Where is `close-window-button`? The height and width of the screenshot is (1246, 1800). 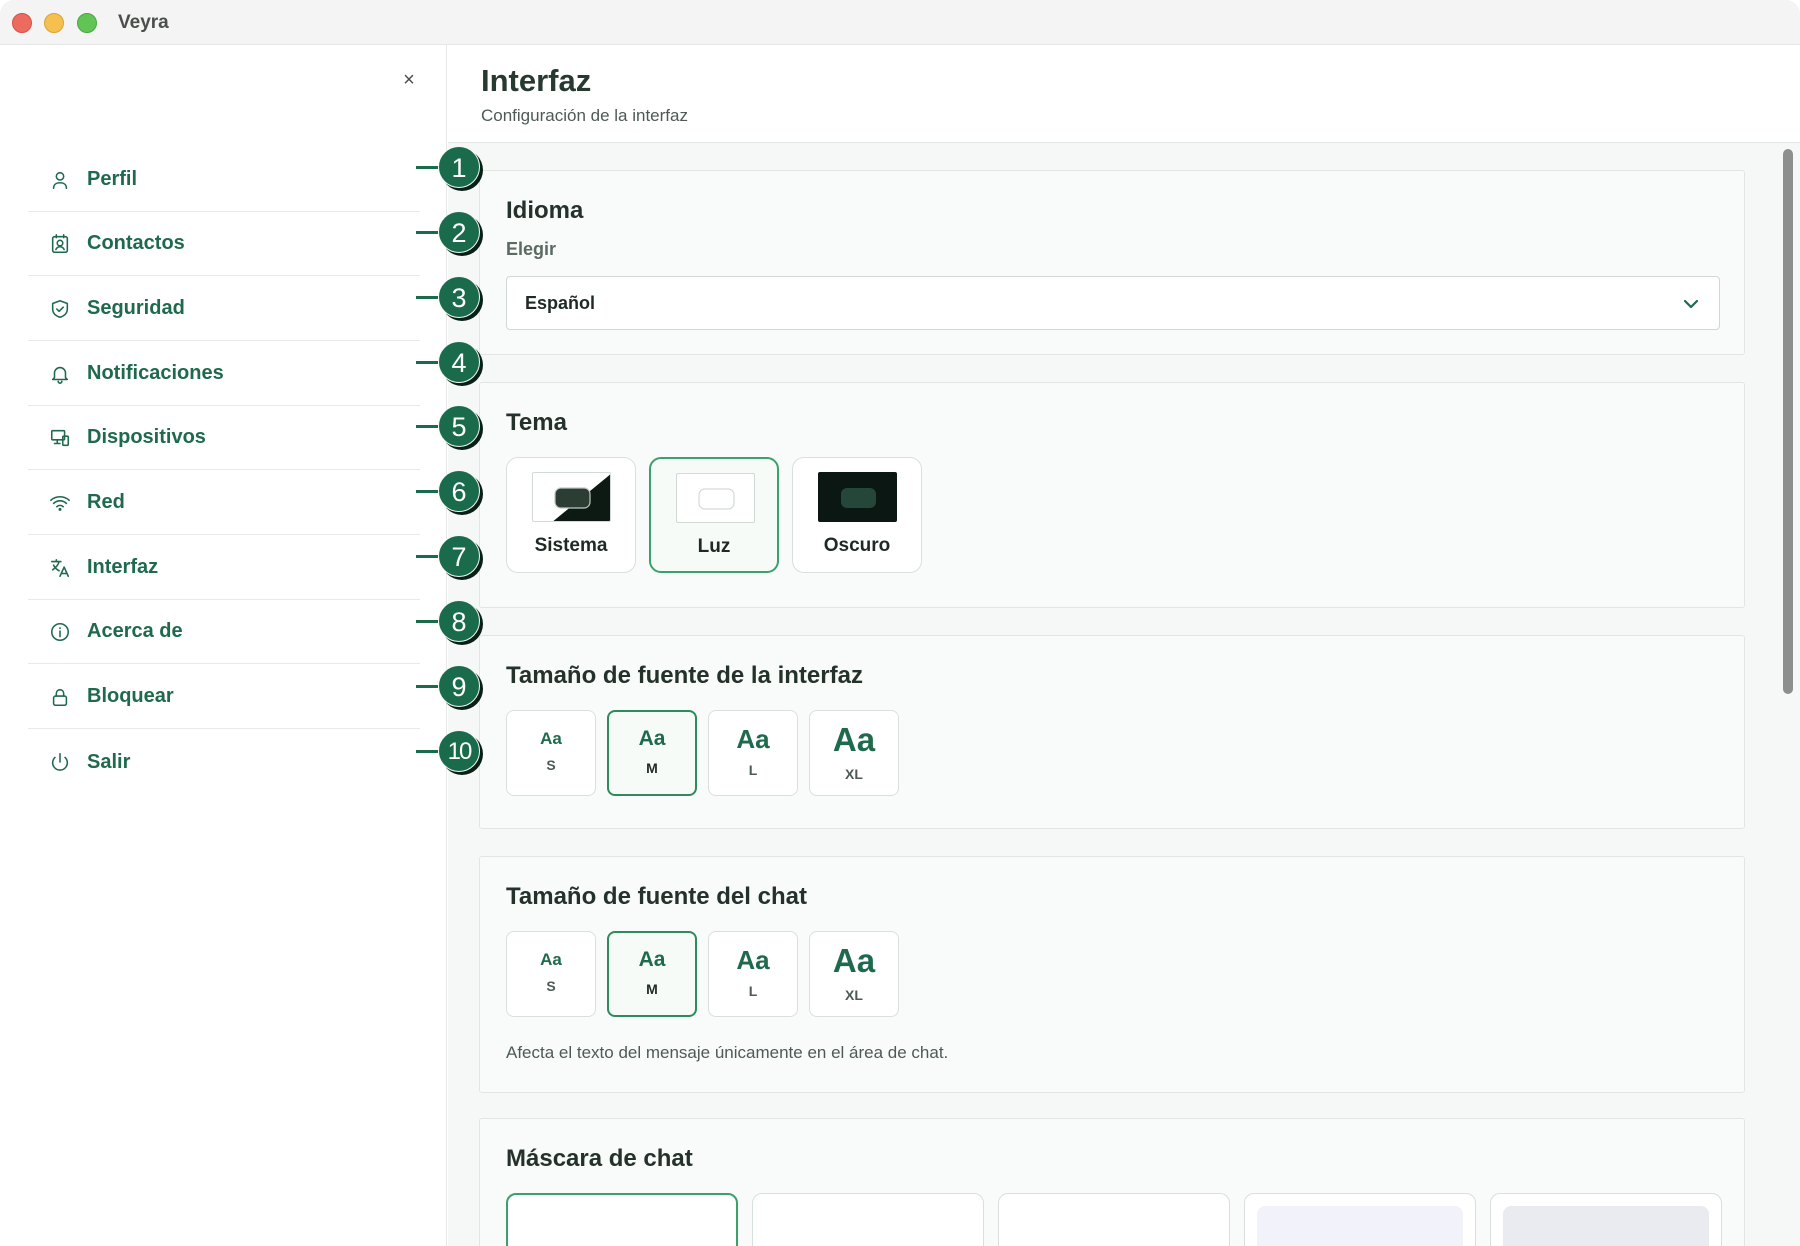
close-window-button is located at coordinates (22, 23).